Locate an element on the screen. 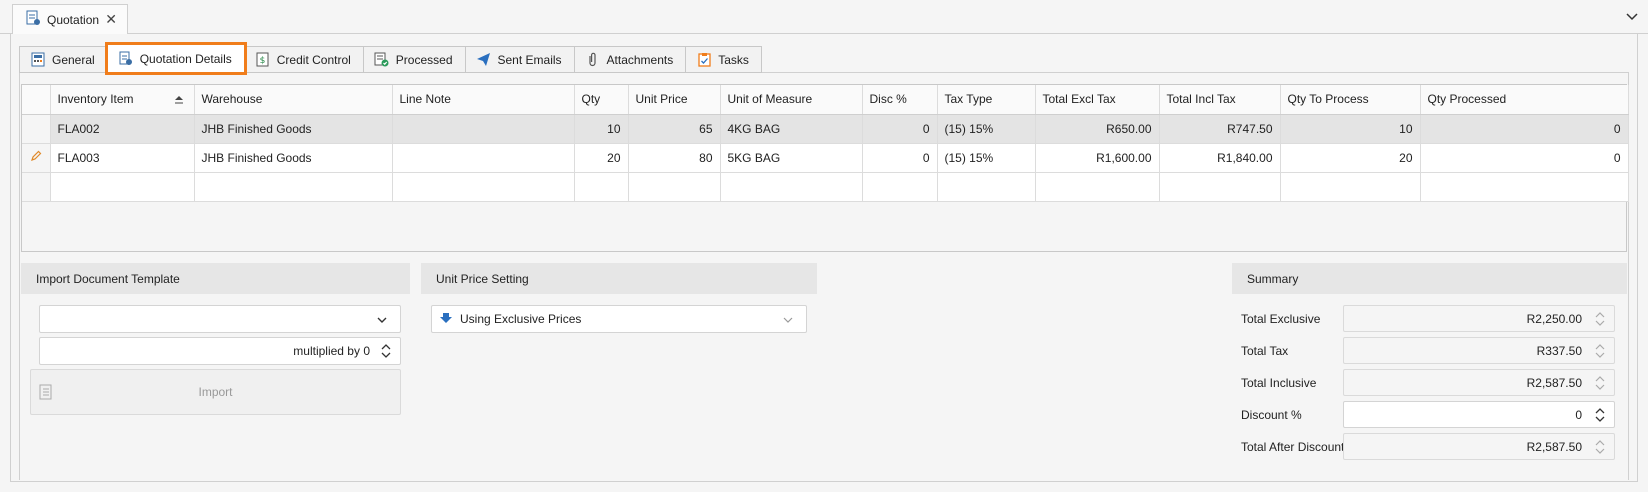 This screenshot has width=1648, height=492. tab-processed: Processed is located at coordinates (414, 59).